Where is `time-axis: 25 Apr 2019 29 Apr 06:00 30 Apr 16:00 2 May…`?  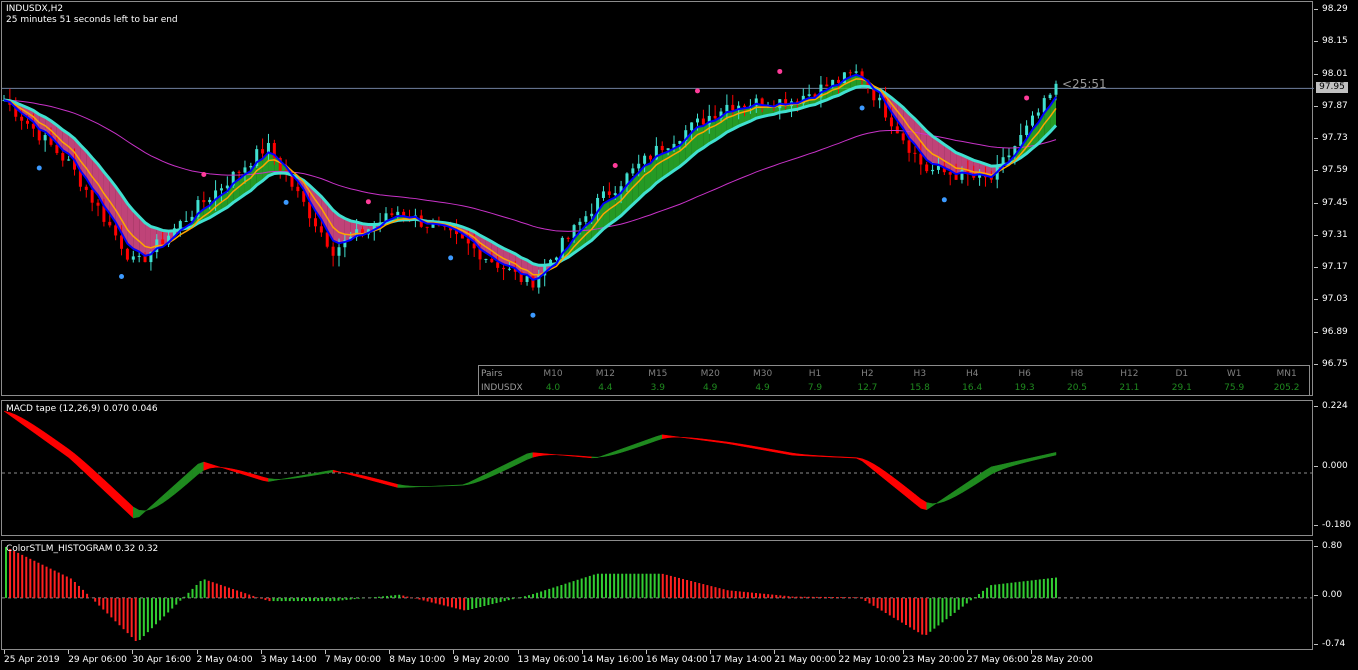
time-axis: 25 Apr 2019 29 Apr 06:00 30 Apr 16:00 2 May… is located at coordinates (657, 660).